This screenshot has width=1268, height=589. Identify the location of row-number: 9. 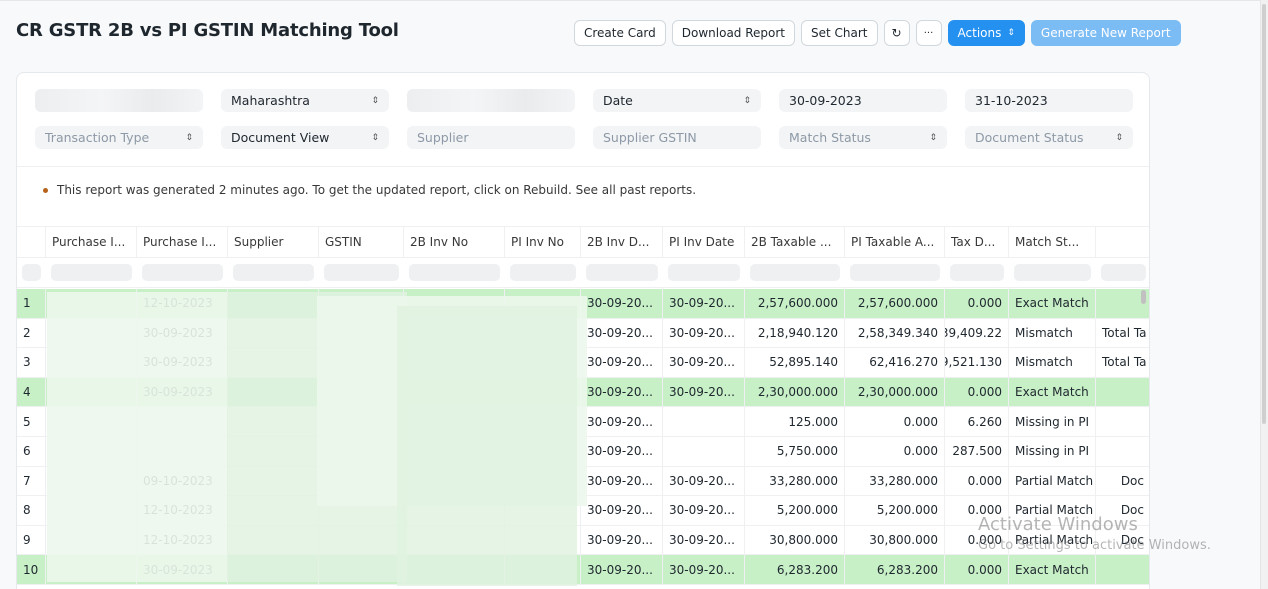
(31, 540).